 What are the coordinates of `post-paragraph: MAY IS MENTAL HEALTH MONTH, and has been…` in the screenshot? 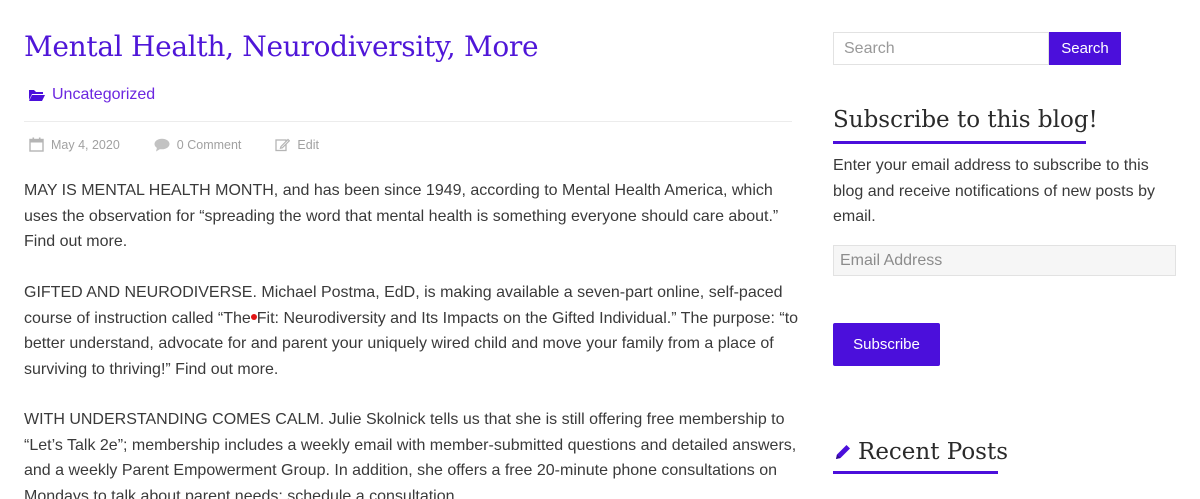 It's located at (401, 216).